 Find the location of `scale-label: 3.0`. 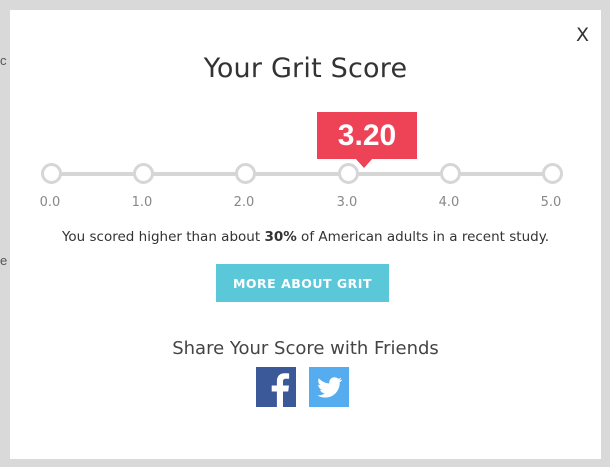

scale-label: 3.0 is located at coordinates (347, 202).